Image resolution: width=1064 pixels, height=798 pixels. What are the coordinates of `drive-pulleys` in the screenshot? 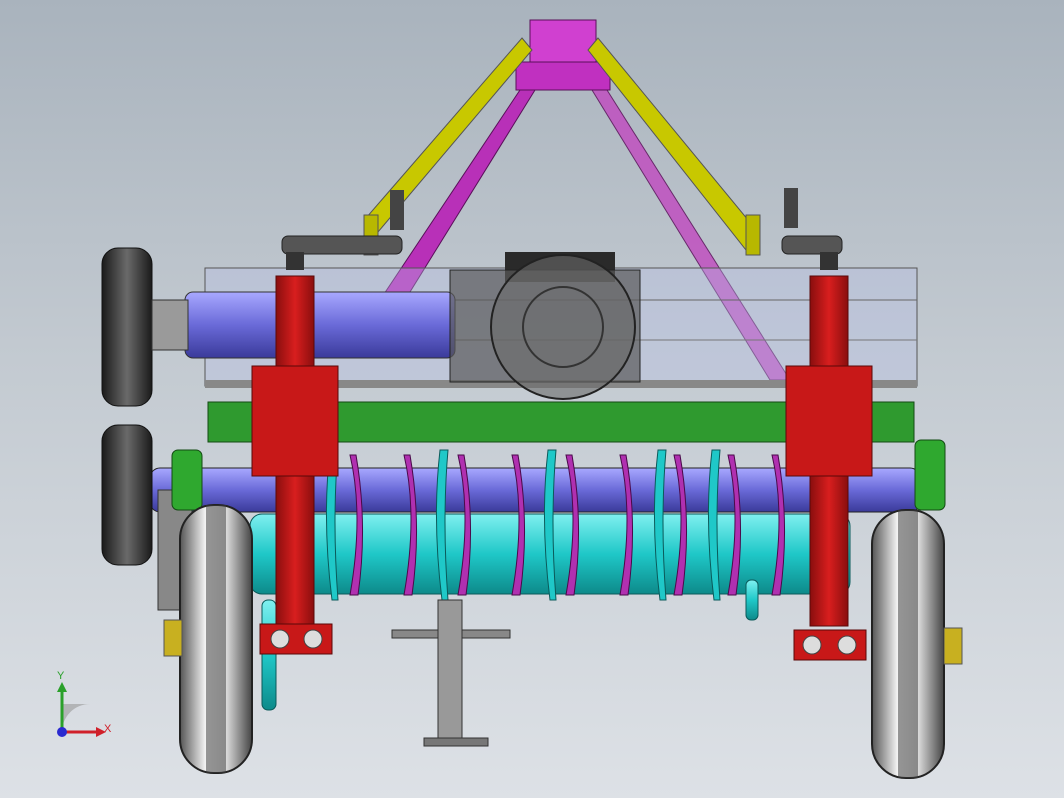 It's located at (147, 429).